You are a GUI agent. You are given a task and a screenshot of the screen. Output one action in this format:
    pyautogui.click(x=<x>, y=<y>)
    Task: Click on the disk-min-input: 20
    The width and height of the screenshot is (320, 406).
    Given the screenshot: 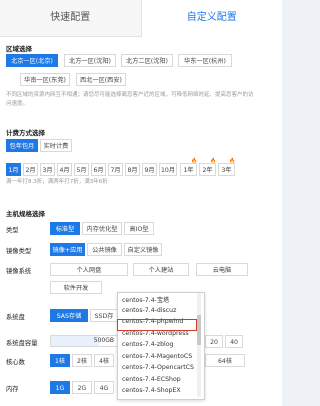 What is the action you would take?
    pyautogui.click(x=214, y=341)
    